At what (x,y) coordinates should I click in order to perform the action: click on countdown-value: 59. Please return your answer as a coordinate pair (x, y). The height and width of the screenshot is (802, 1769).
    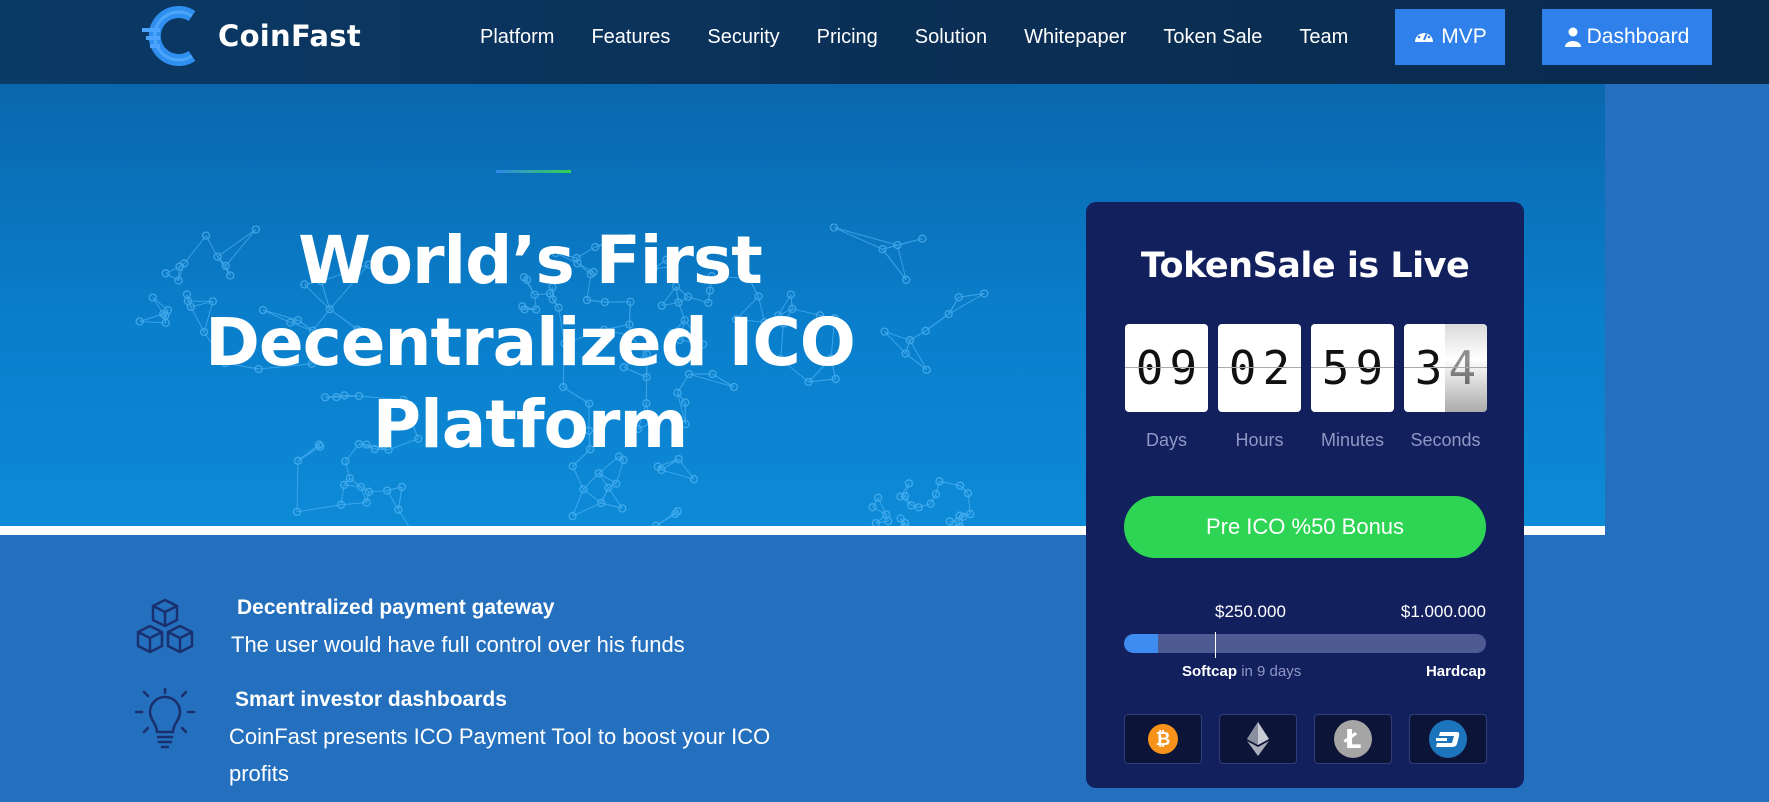
    Looking at the image, I should click on (1352, 368).